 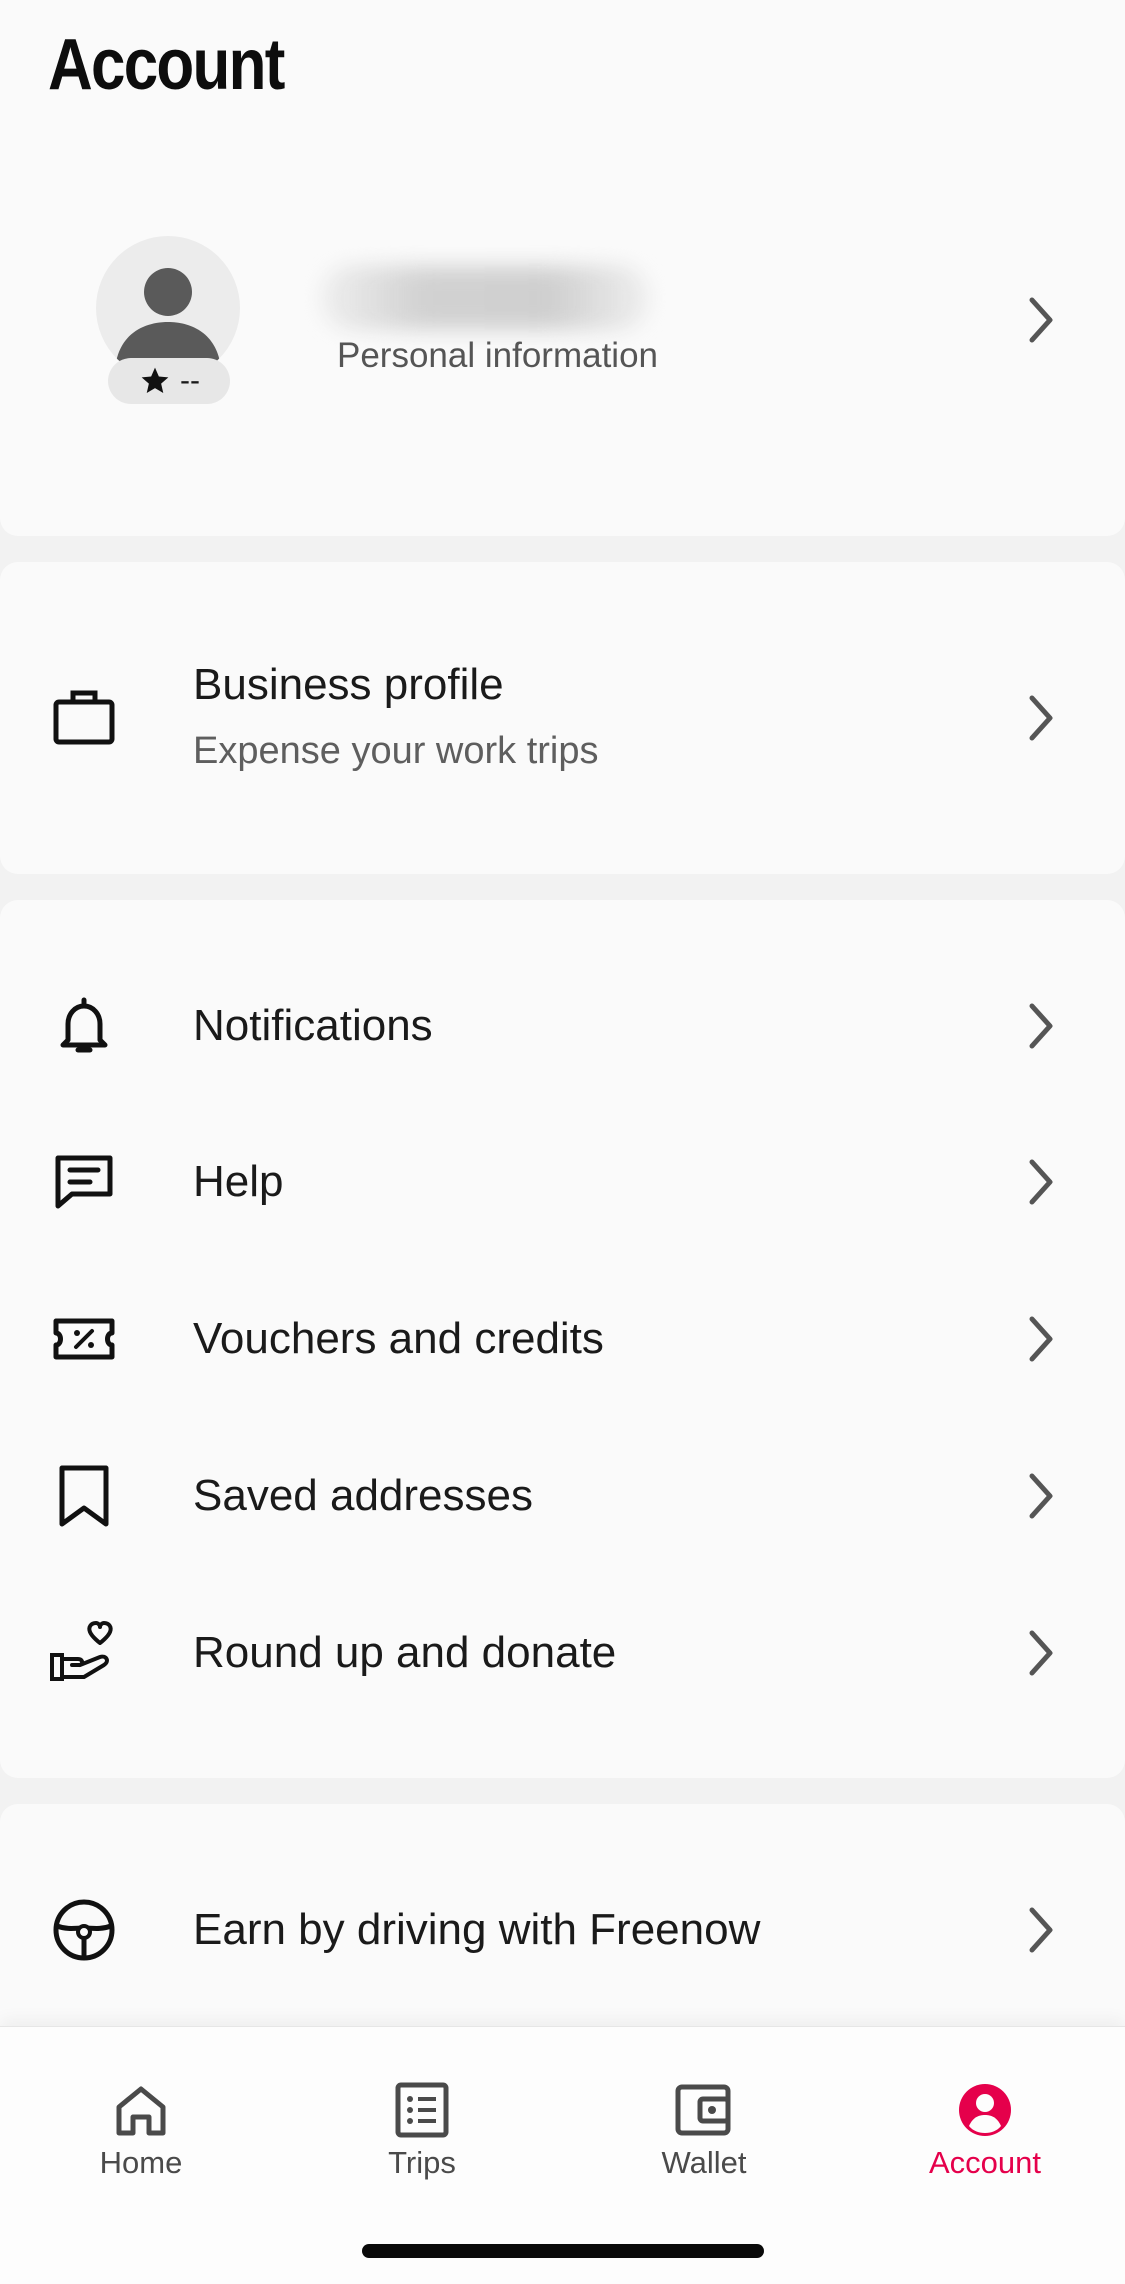 I want to click on menu-item-earn-by-driving: Earn by driving with Freenow, so click(x=562, y=1930).